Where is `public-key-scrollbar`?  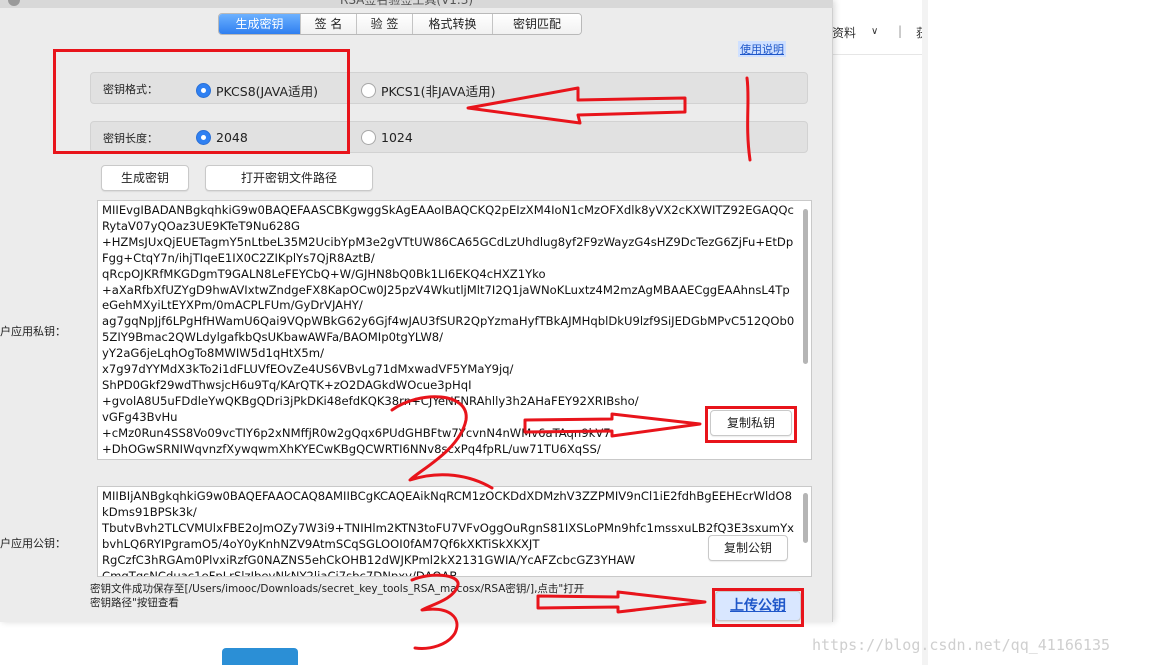 public-key-scrollbar is located at coordinates (805, 518).